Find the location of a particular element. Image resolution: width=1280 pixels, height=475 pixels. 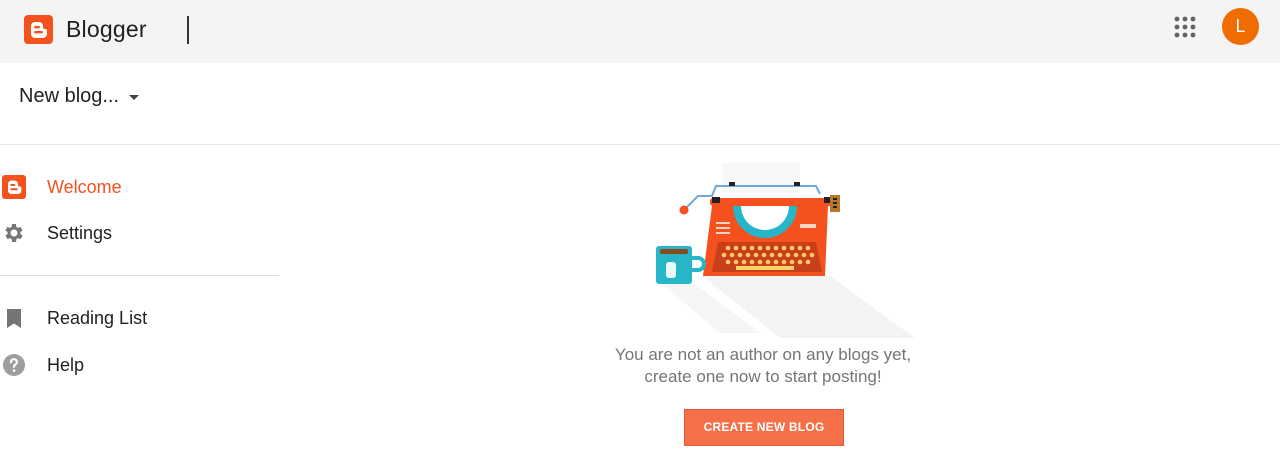

sidebar-item-label: Help is located at coordinates (66, 364).